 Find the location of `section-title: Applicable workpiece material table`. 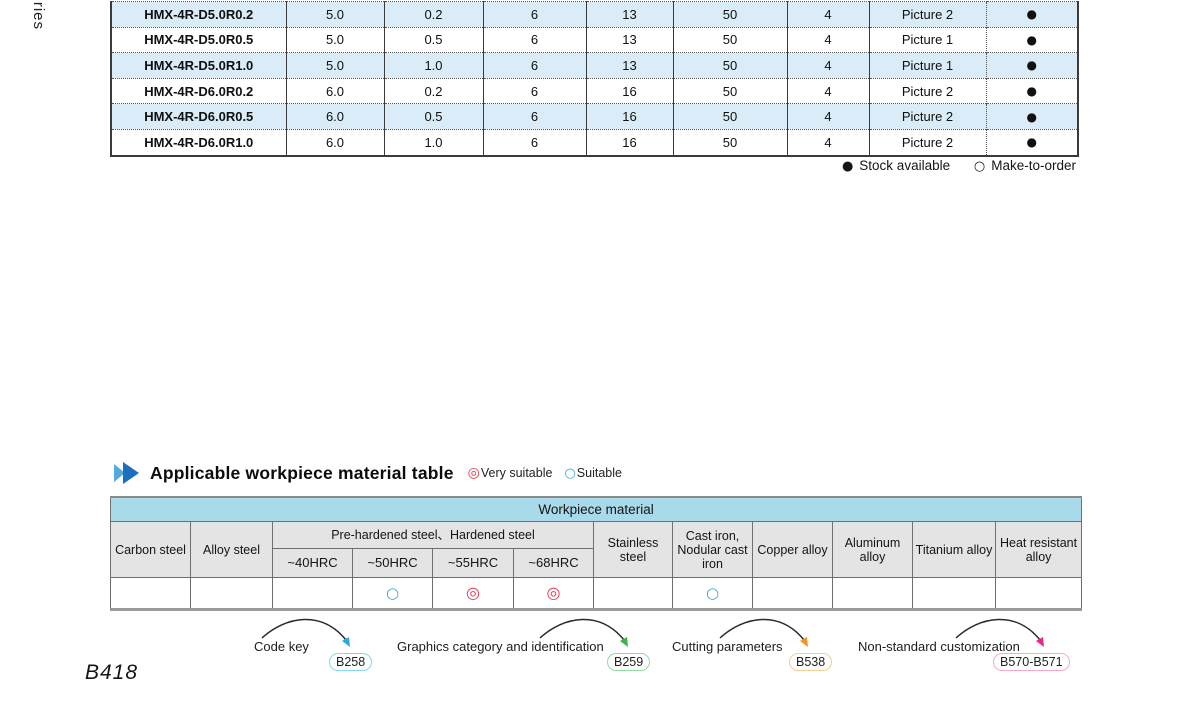

section-title: Applicable workpiece material table is located at coordinates (302, 472).